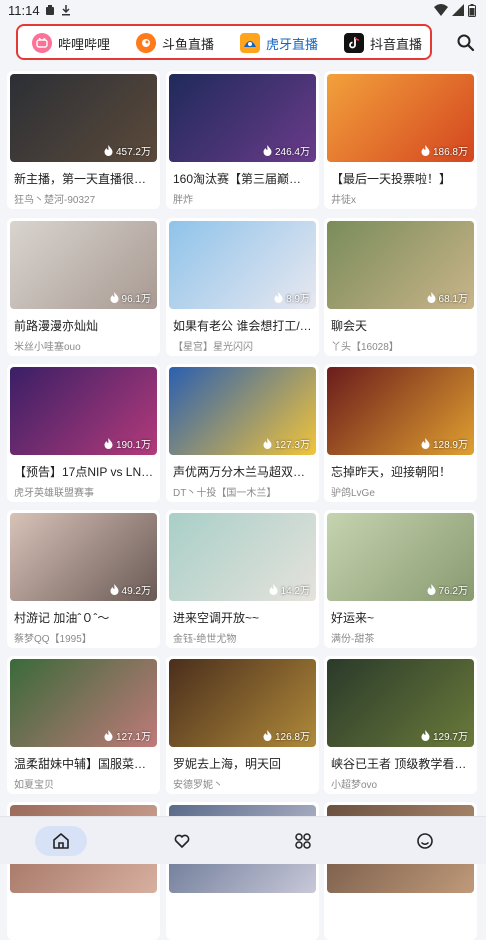  I want to click on douyu-logo-icon, so click(146, 43).